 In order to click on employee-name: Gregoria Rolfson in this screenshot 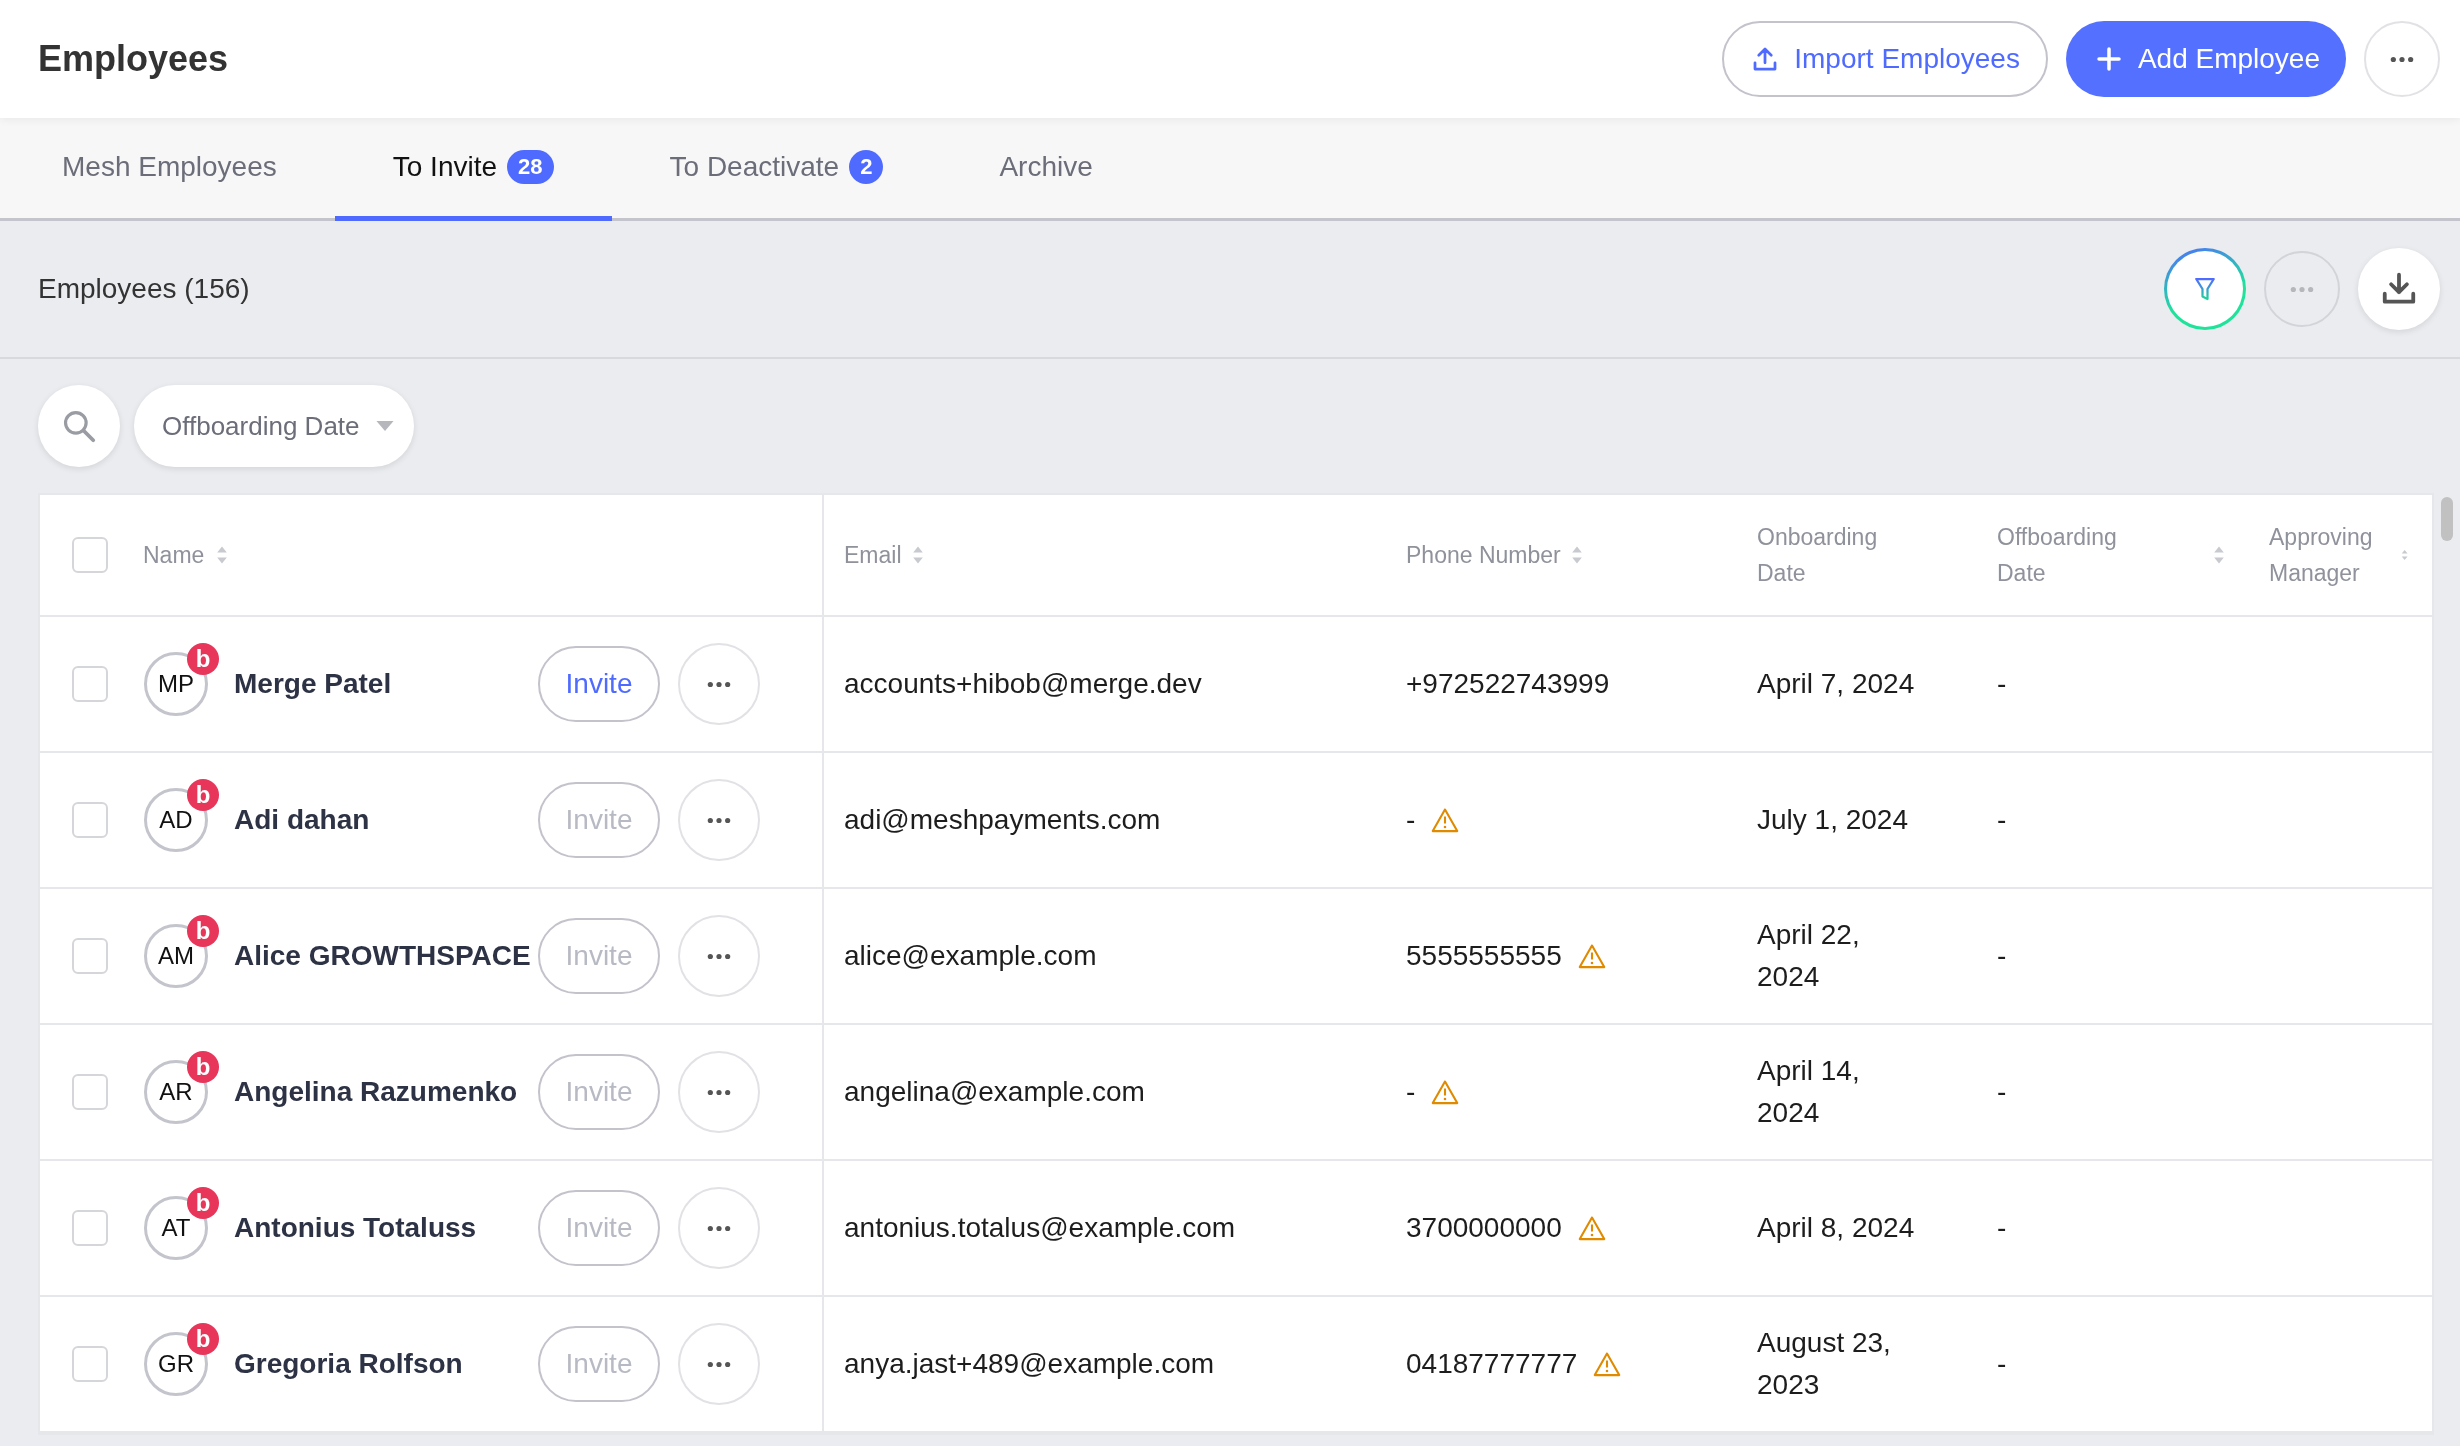, I will do `click(349, 1364)`.